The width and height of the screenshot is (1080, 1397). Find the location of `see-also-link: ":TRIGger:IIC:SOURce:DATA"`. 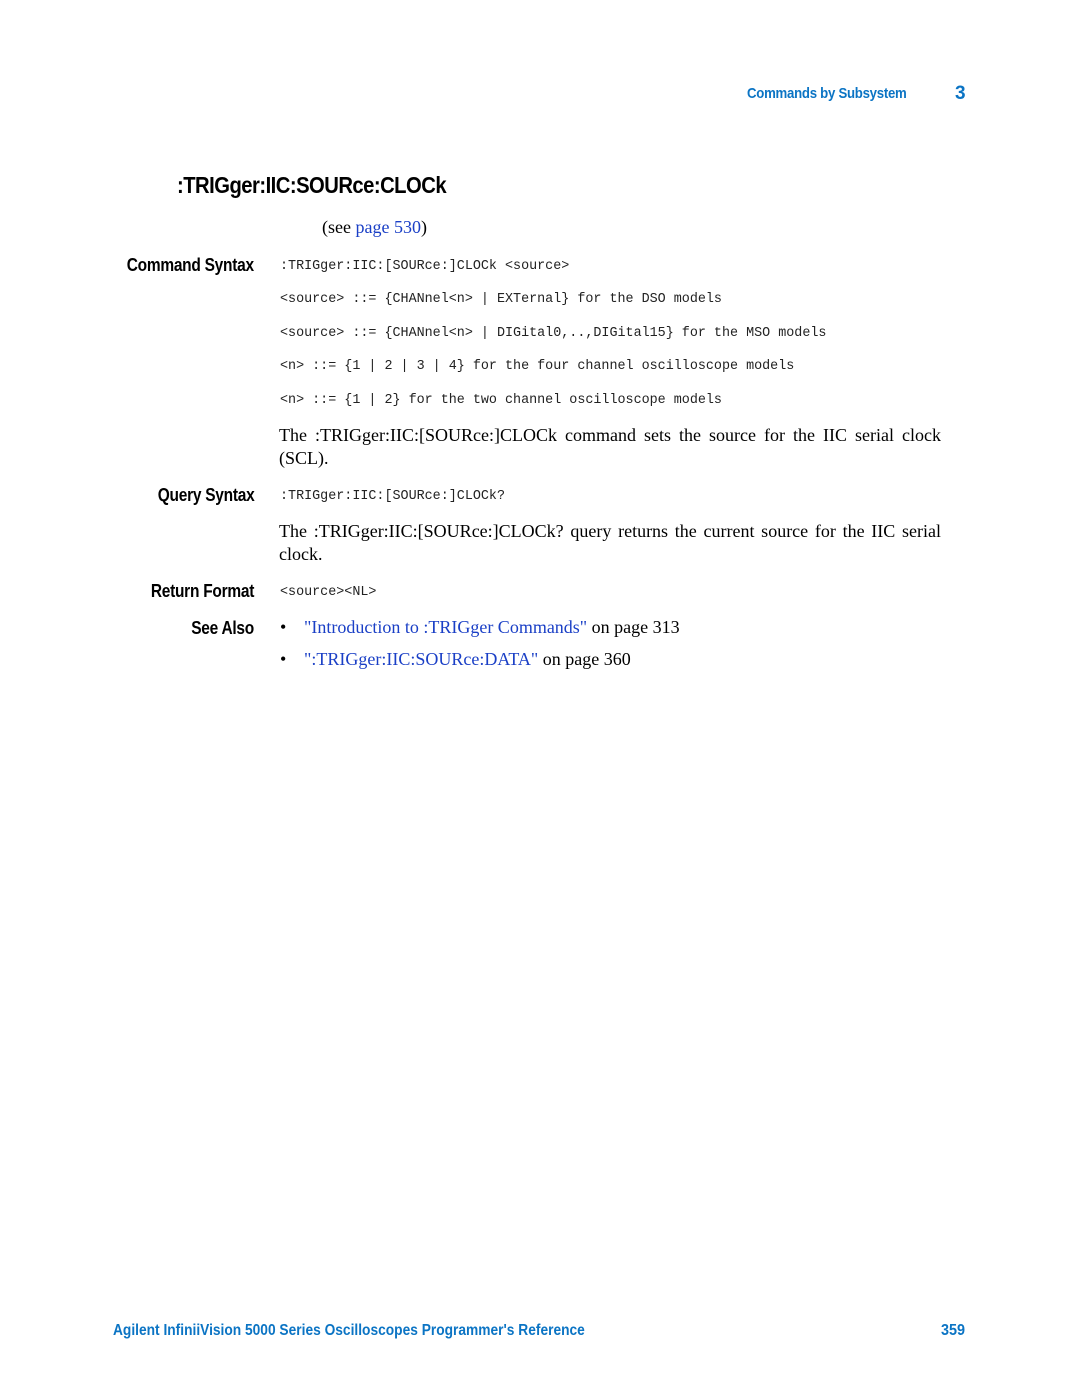

see-also-link: ":TRIGger:IIC:SOURce:DATA" is located at coordinates (421, 659).